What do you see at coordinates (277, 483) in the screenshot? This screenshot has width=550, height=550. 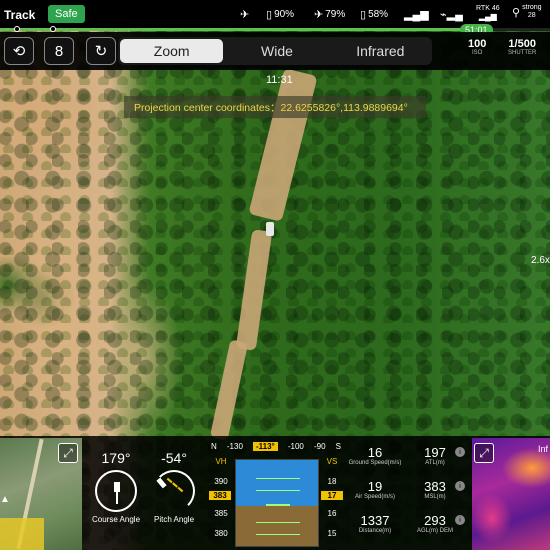 I see `horizon-sky` at bounding box center [277, 483].